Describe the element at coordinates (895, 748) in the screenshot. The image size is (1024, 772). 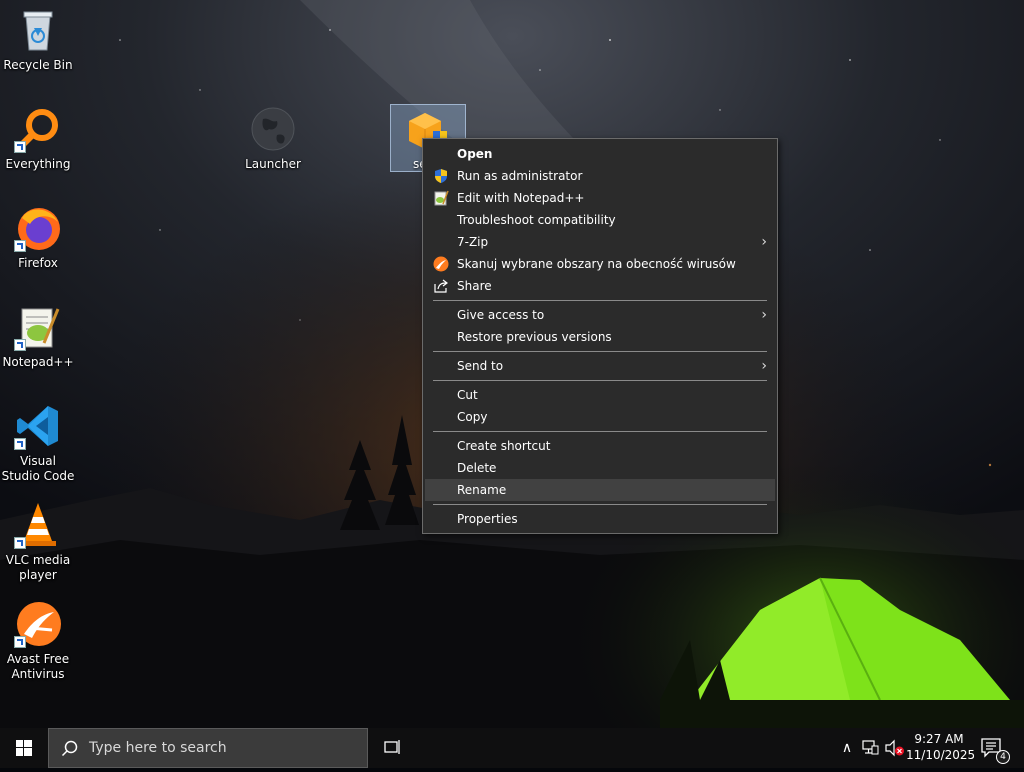
I see `volume-muted-icon` at that location.